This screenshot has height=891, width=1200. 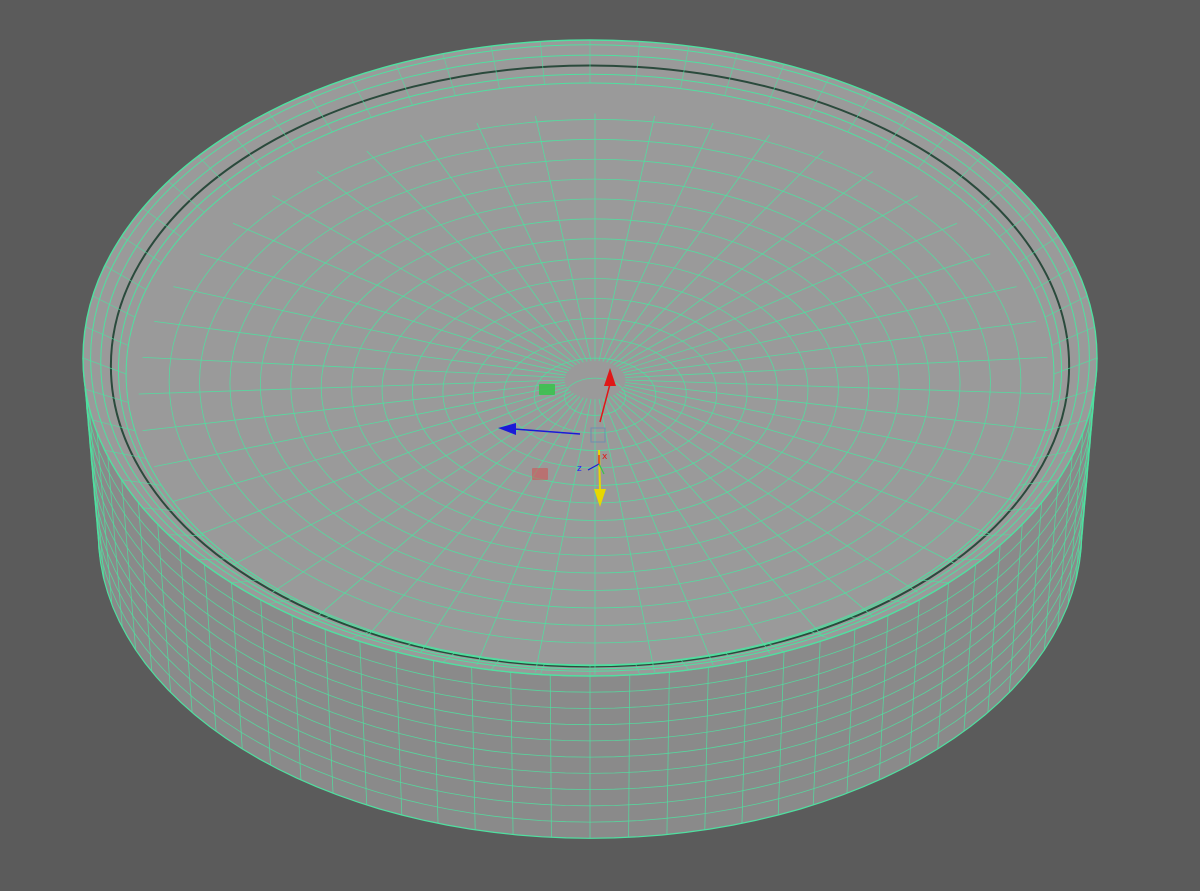 What do you see at coordinates (579, 469) in the screenshot?
I see `gizmo-z-label: z` at bounding box center [579, 469].